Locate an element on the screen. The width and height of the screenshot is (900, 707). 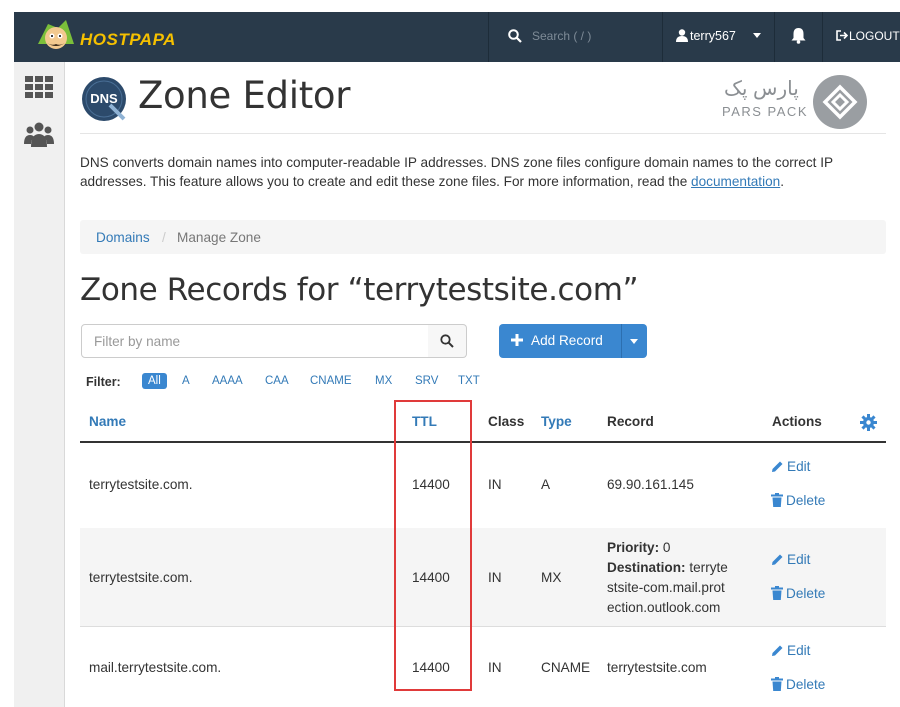
dns-badge-text: DNS is located at coordinates (104, 98).